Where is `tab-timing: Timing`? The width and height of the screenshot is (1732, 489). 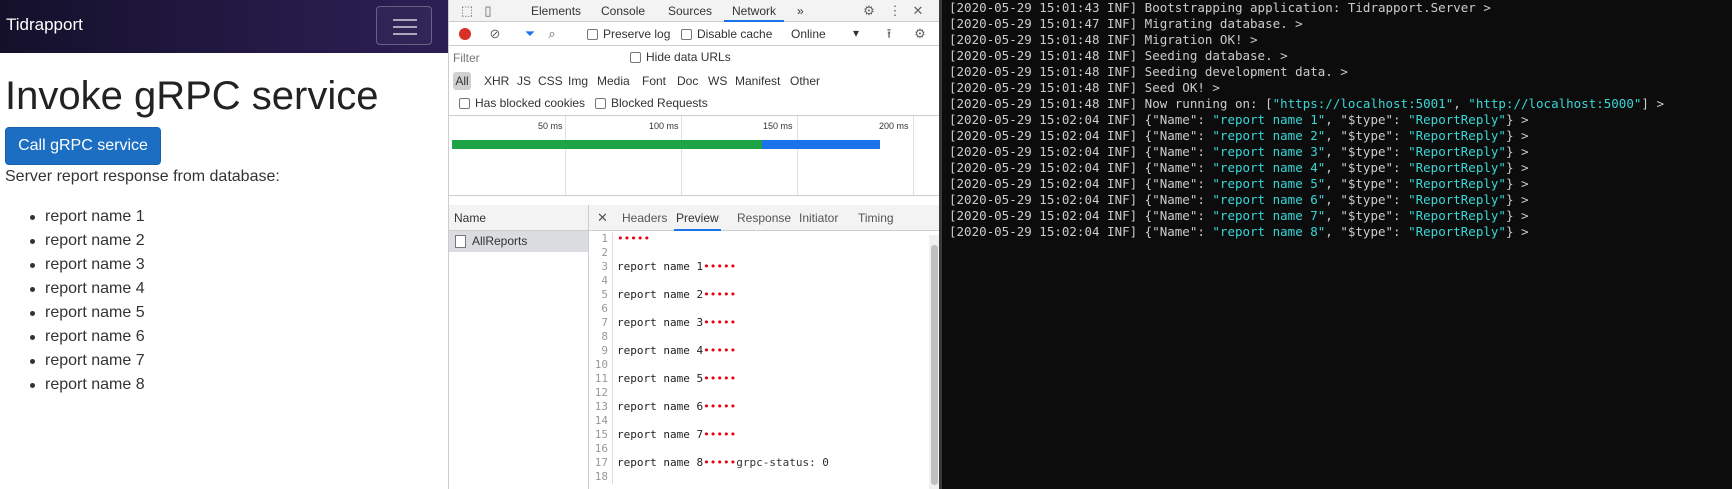 tab-timing: Timing is located at coordinates (876, 218).